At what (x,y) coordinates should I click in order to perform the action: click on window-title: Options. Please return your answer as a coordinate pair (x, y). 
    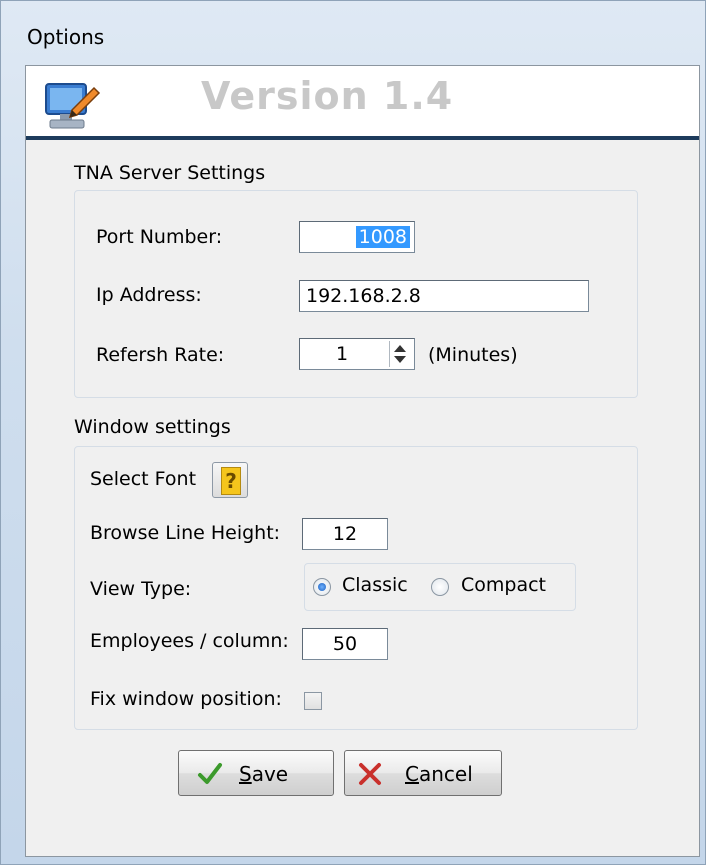
    Looking at the image, I should click on (66, 37).